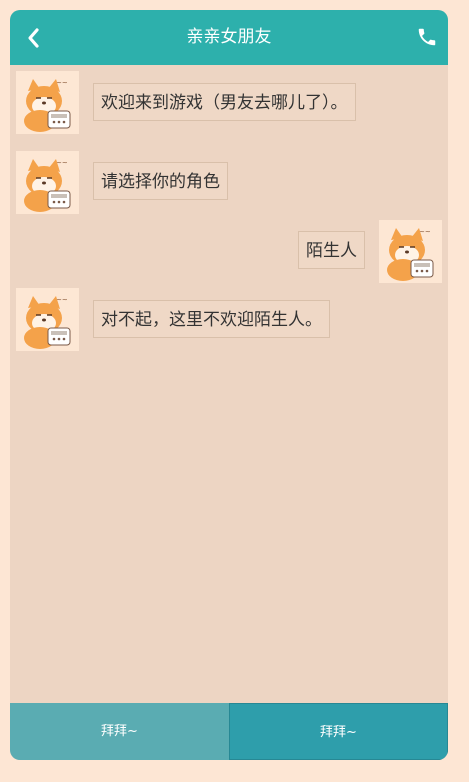 This screenshot has width=469, height=782. I want to click on chat-title: 亲亲女朋友, so click(229, 37).